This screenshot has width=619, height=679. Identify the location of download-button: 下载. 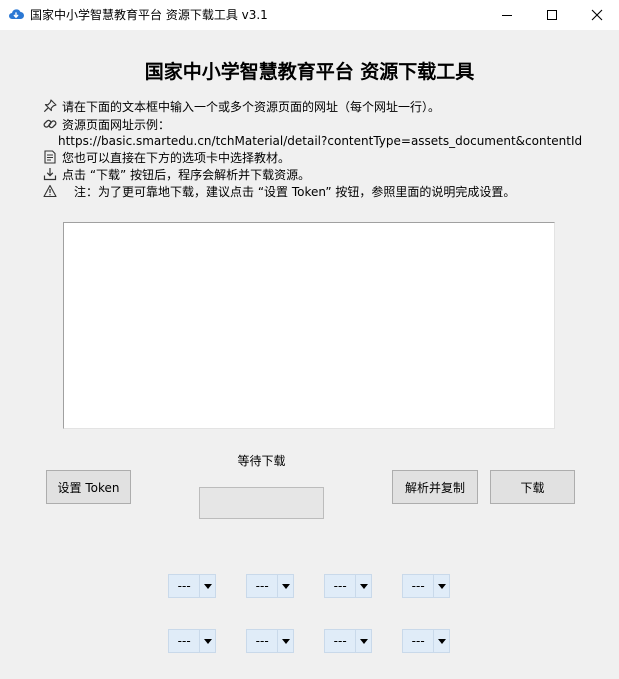
(532, 487).